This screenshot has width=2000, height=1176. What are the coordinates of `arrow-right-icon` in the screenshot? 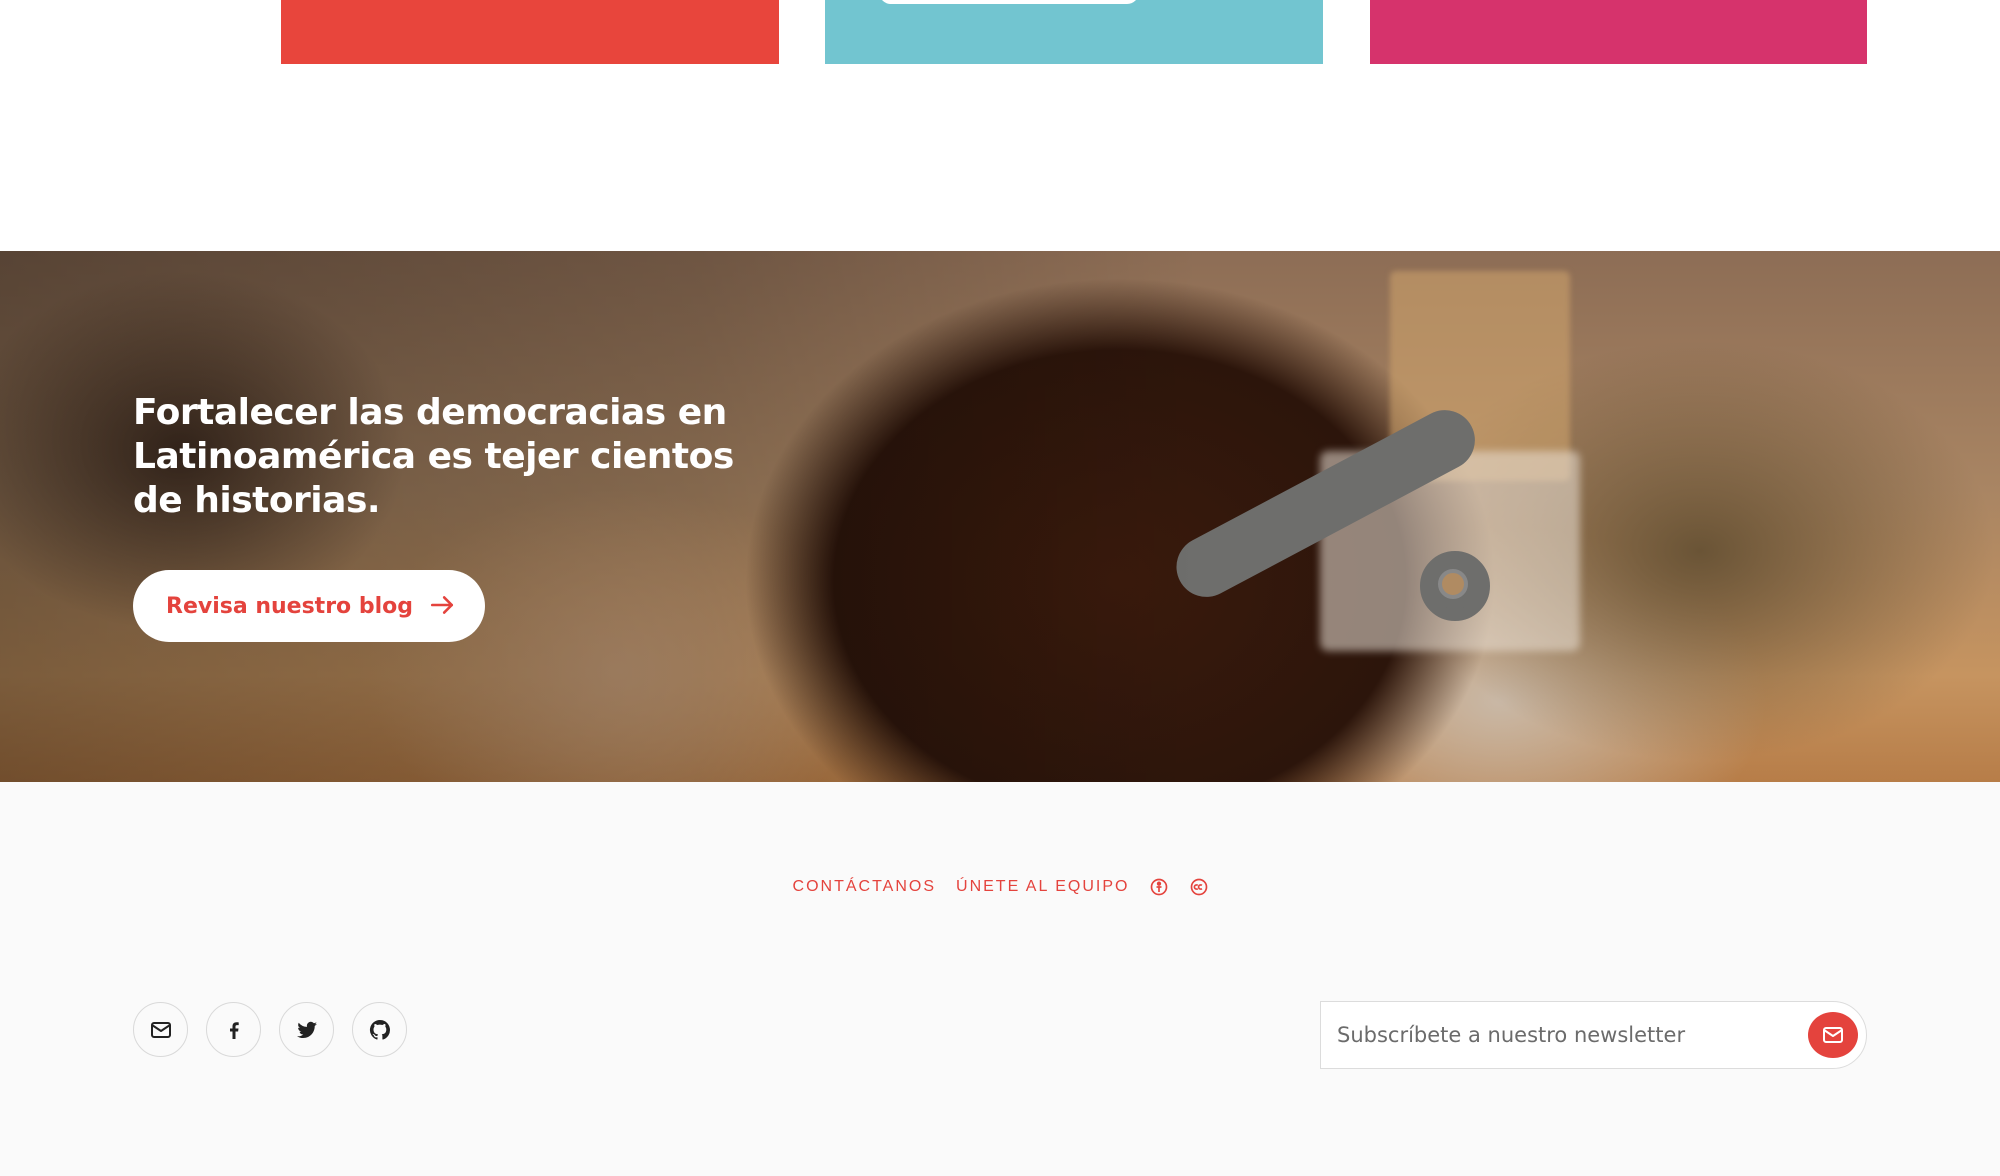 It's located at (442, 605).